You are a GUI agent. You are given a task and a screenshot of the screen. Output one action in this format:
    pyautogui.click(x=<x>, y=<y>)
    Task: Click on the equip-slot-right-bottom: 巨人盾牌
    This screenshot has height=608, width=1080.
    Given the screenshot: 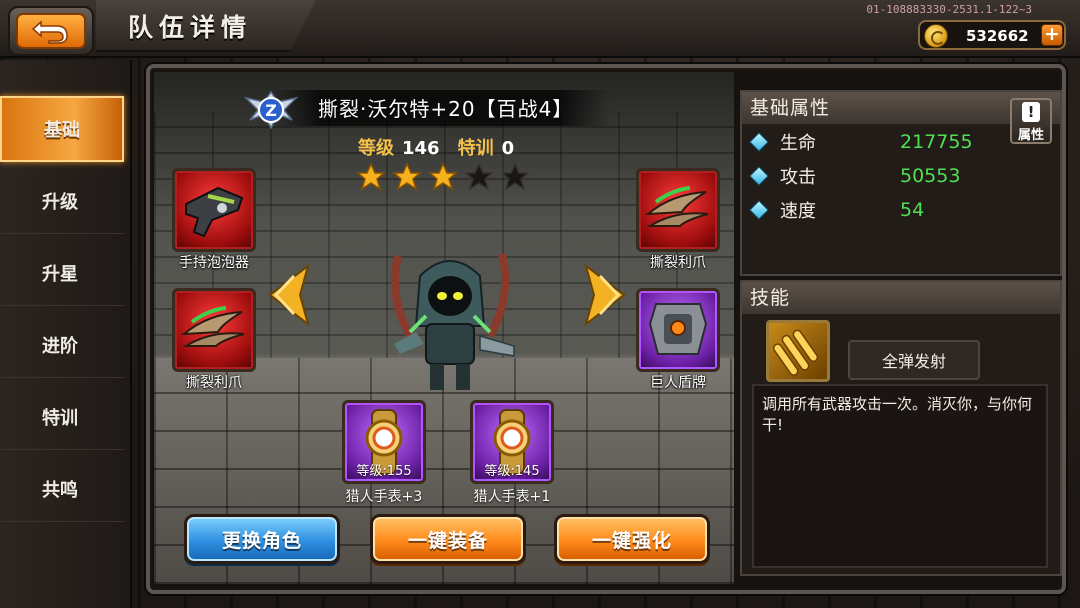 What is the action you would take?
    pyautogui.click(x=678, y=339)
    